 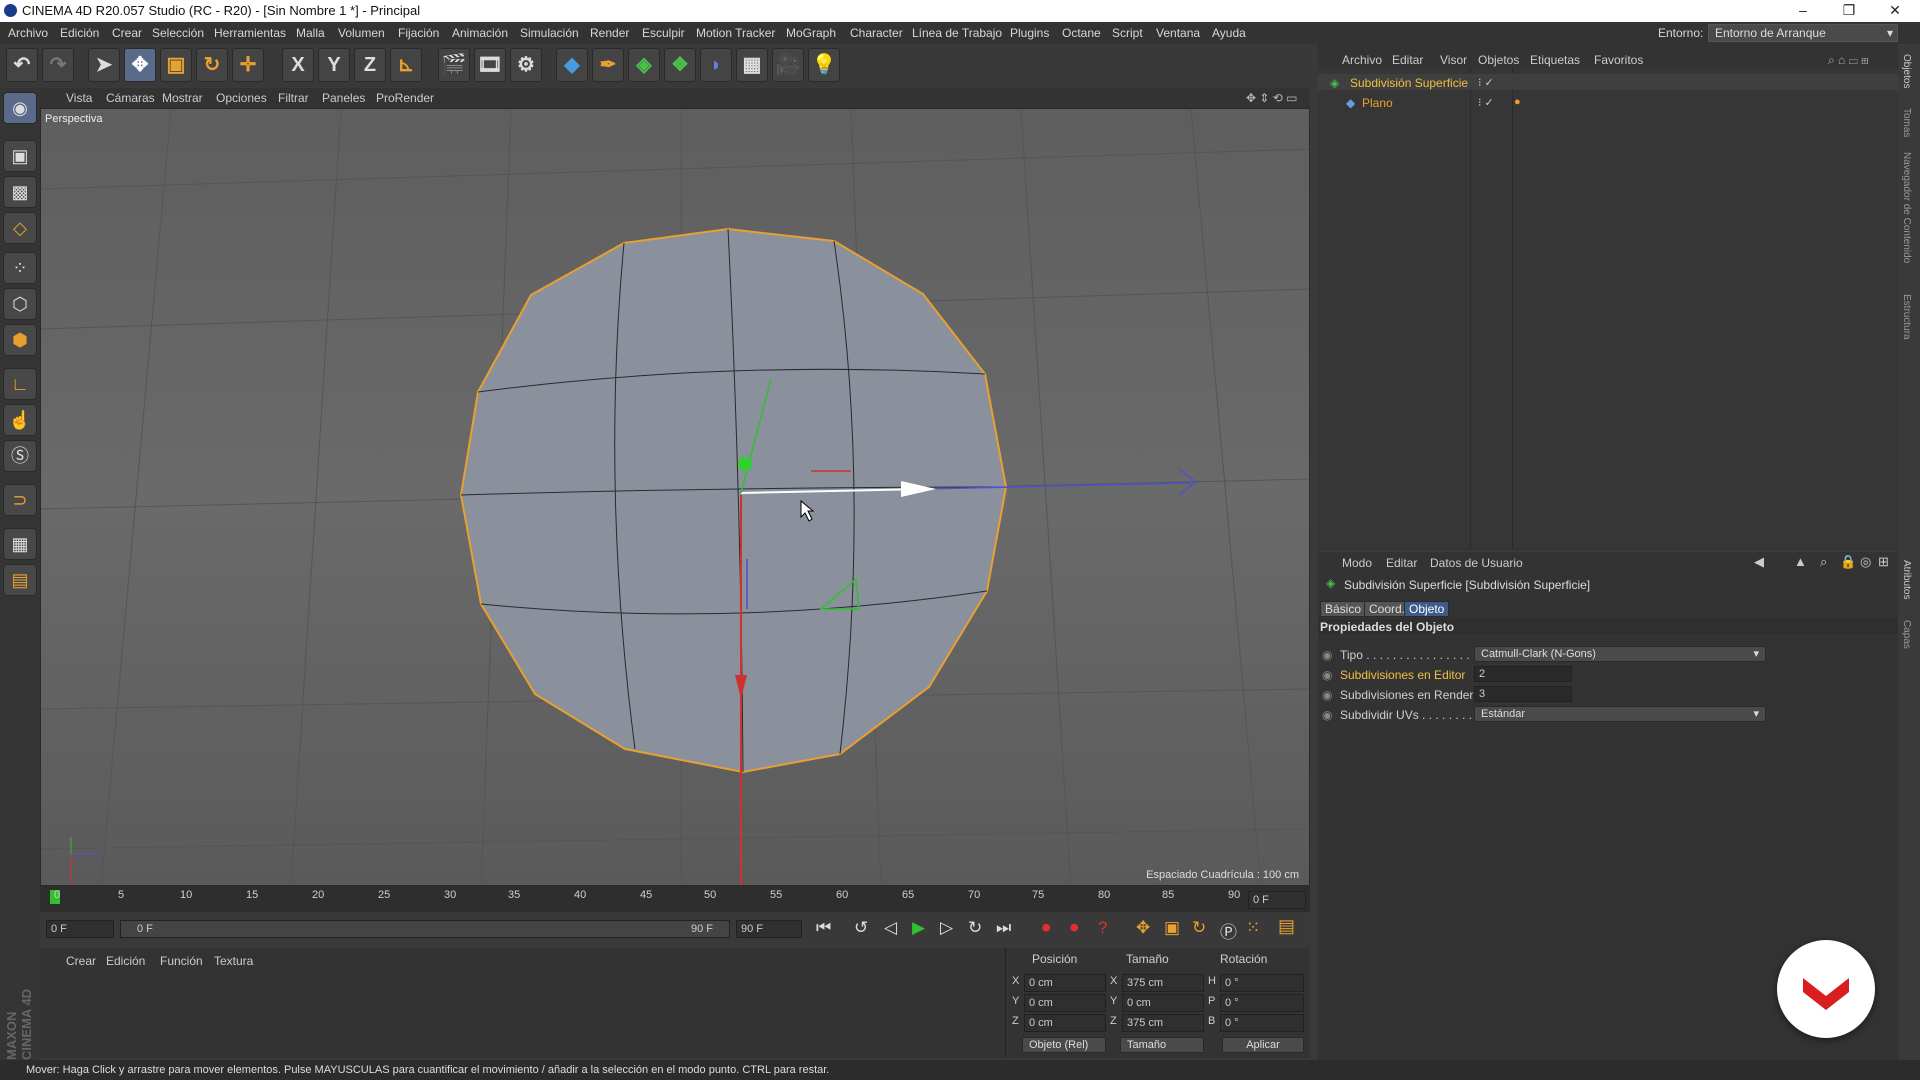 I want to click on menu-ayuda: Ayuda, so click(x=1229, y=33).